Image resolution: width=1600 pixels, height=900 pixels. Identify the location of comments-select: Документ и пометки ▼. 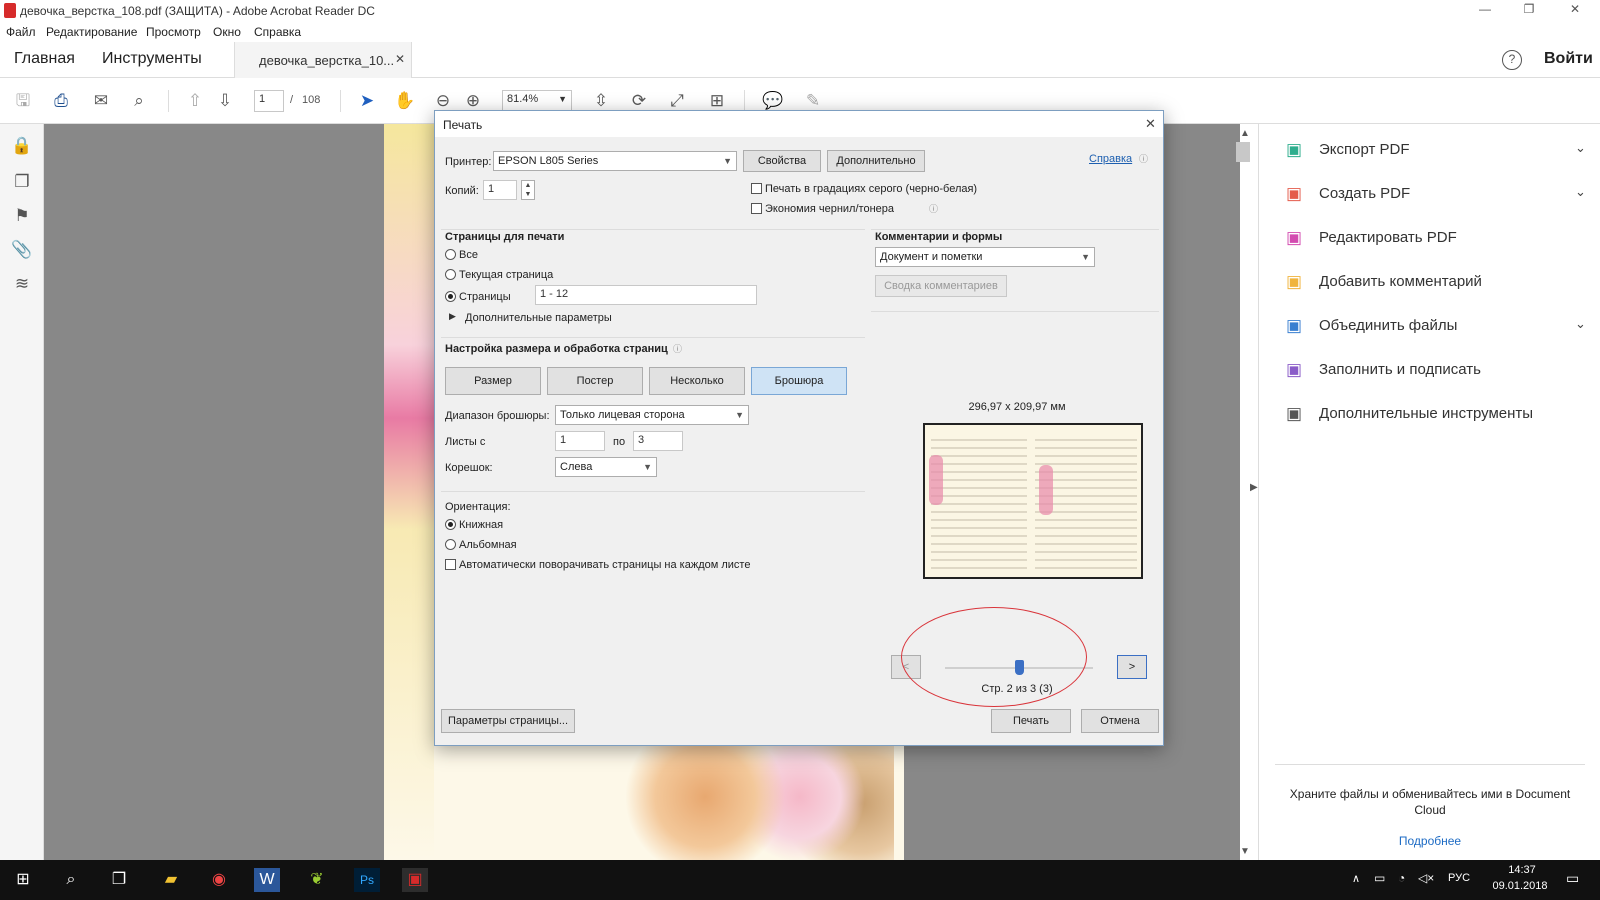
(985, 257).